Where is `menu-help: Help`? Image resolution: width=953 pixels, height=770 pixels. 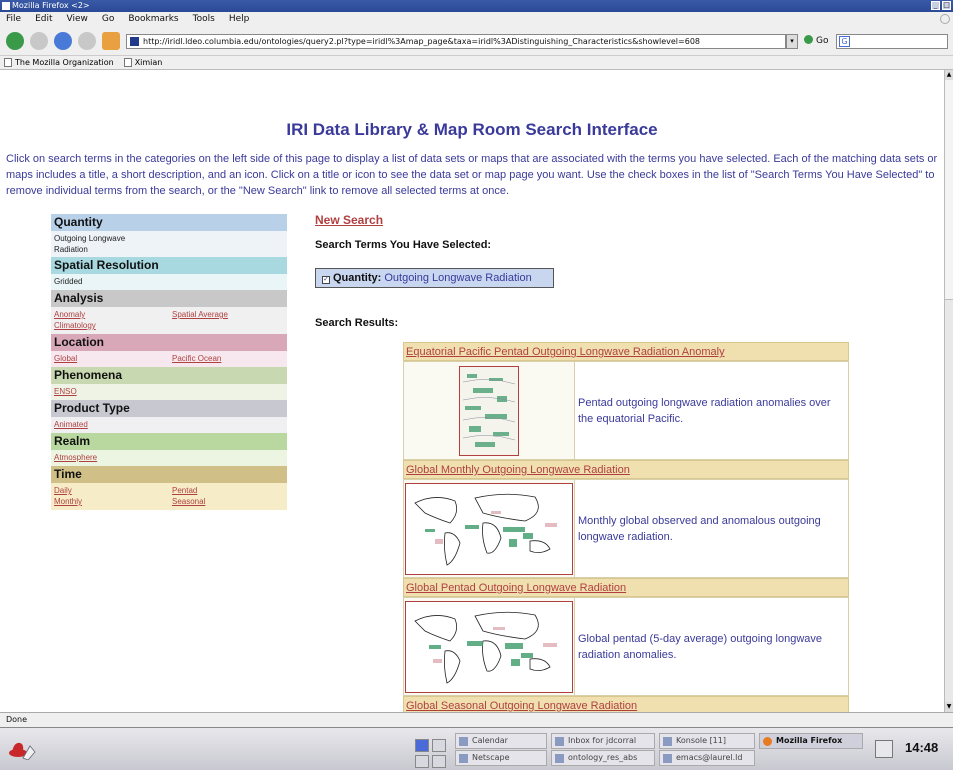
menu-help: Help is located at coordinates (239, 19).